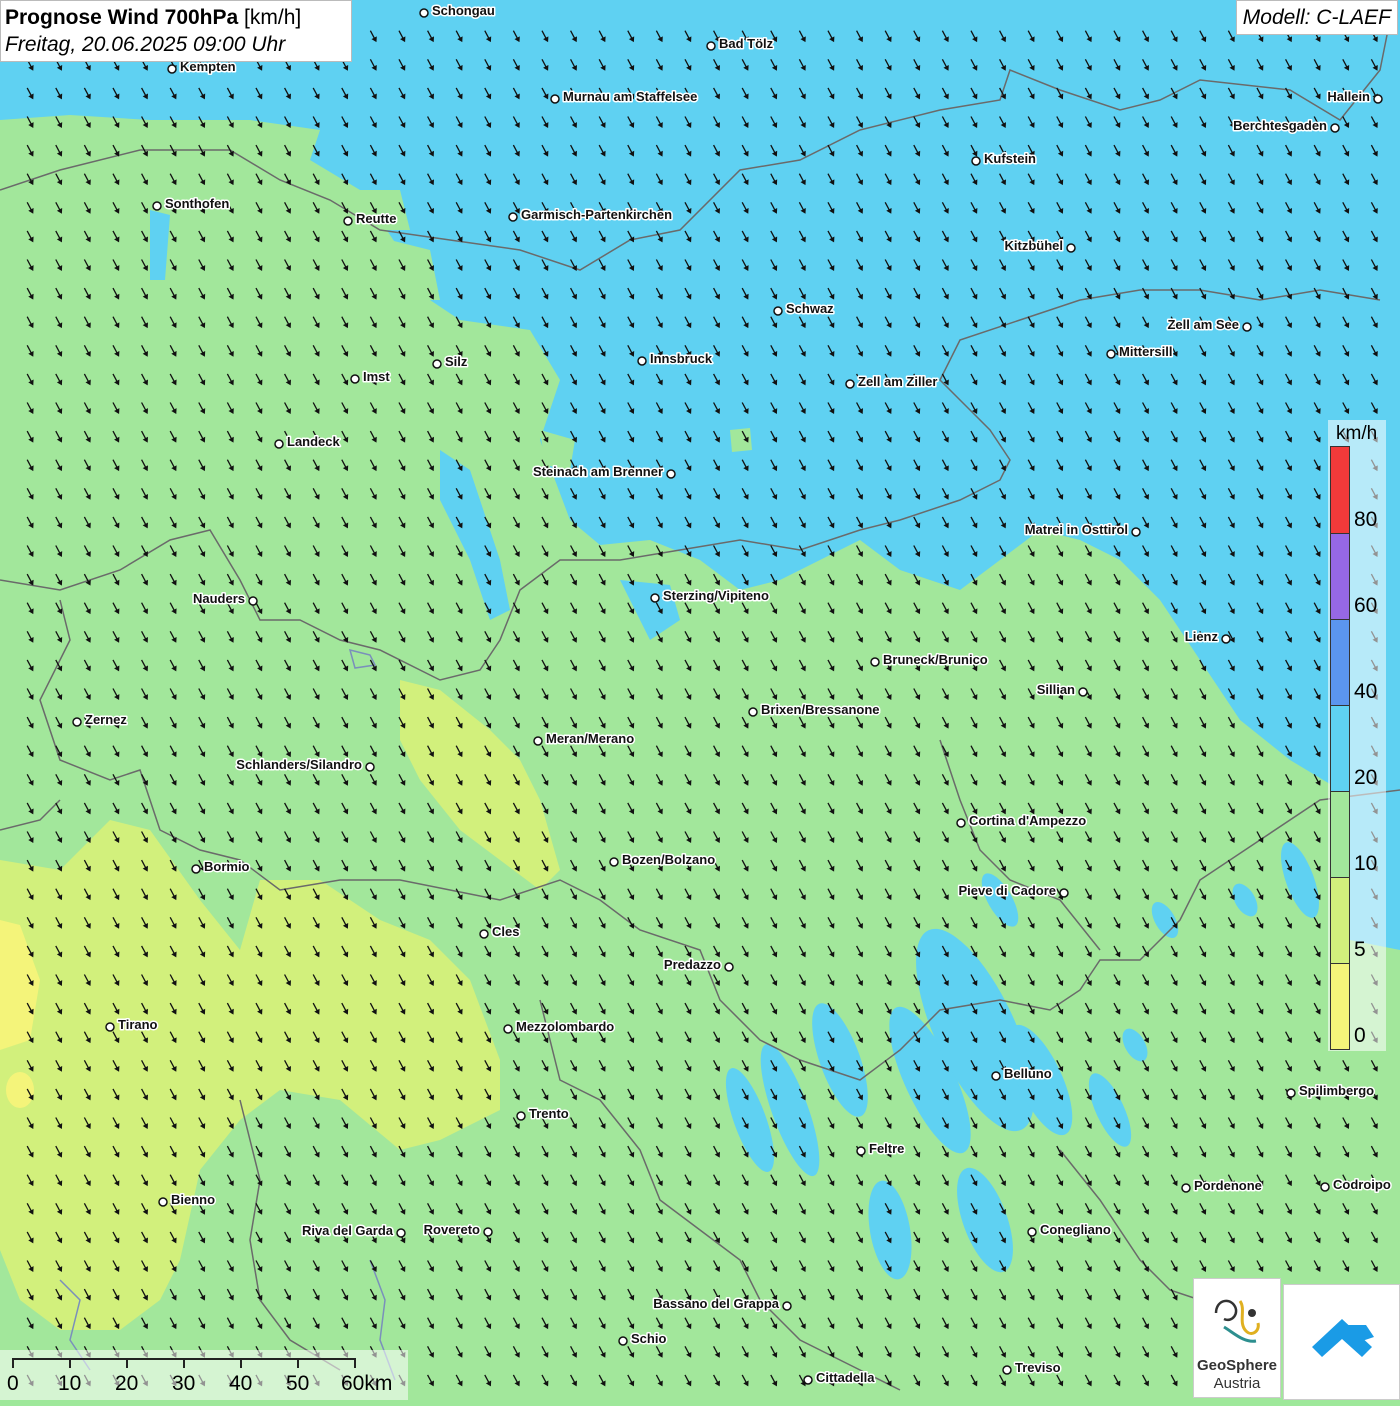  Describe the element at coordinates (241, 1383) in the screenshot. I see `scale-label: 40` at that location.